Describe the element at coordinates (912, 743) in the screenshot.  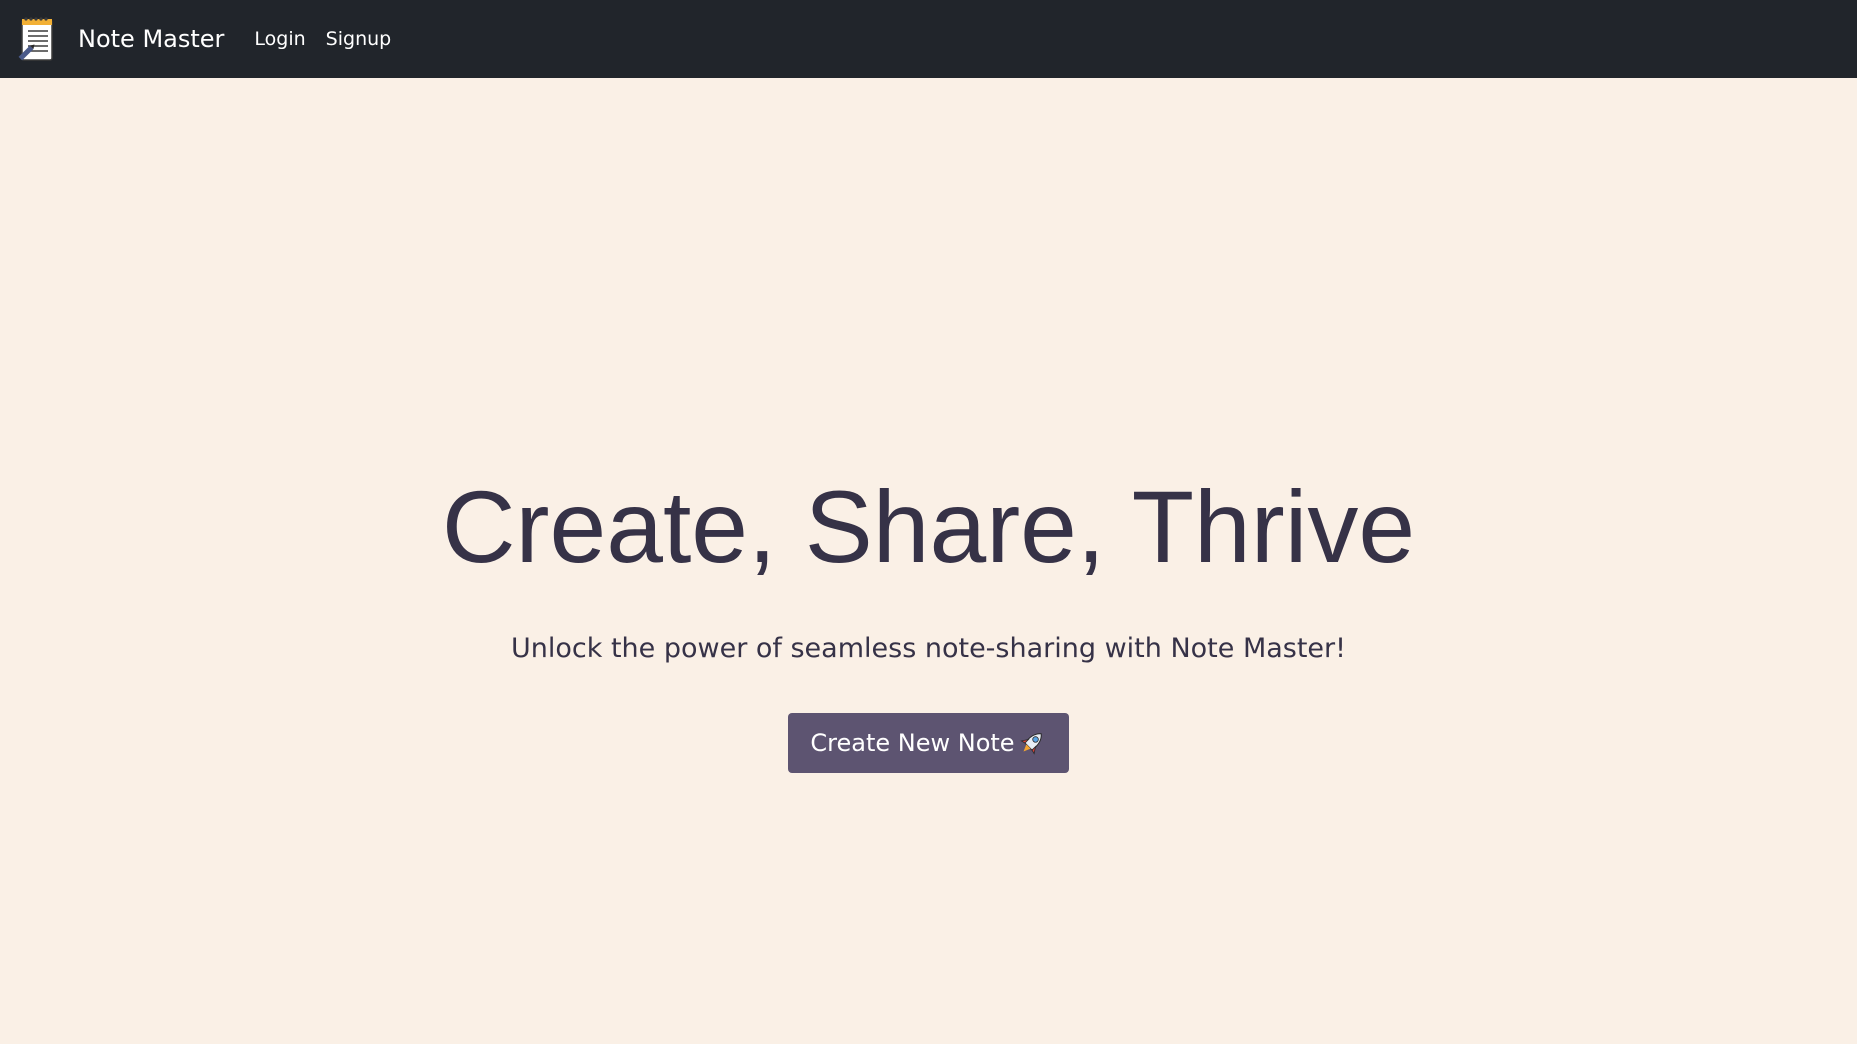
I see `create-new-note-label: Create New Note` at that location.